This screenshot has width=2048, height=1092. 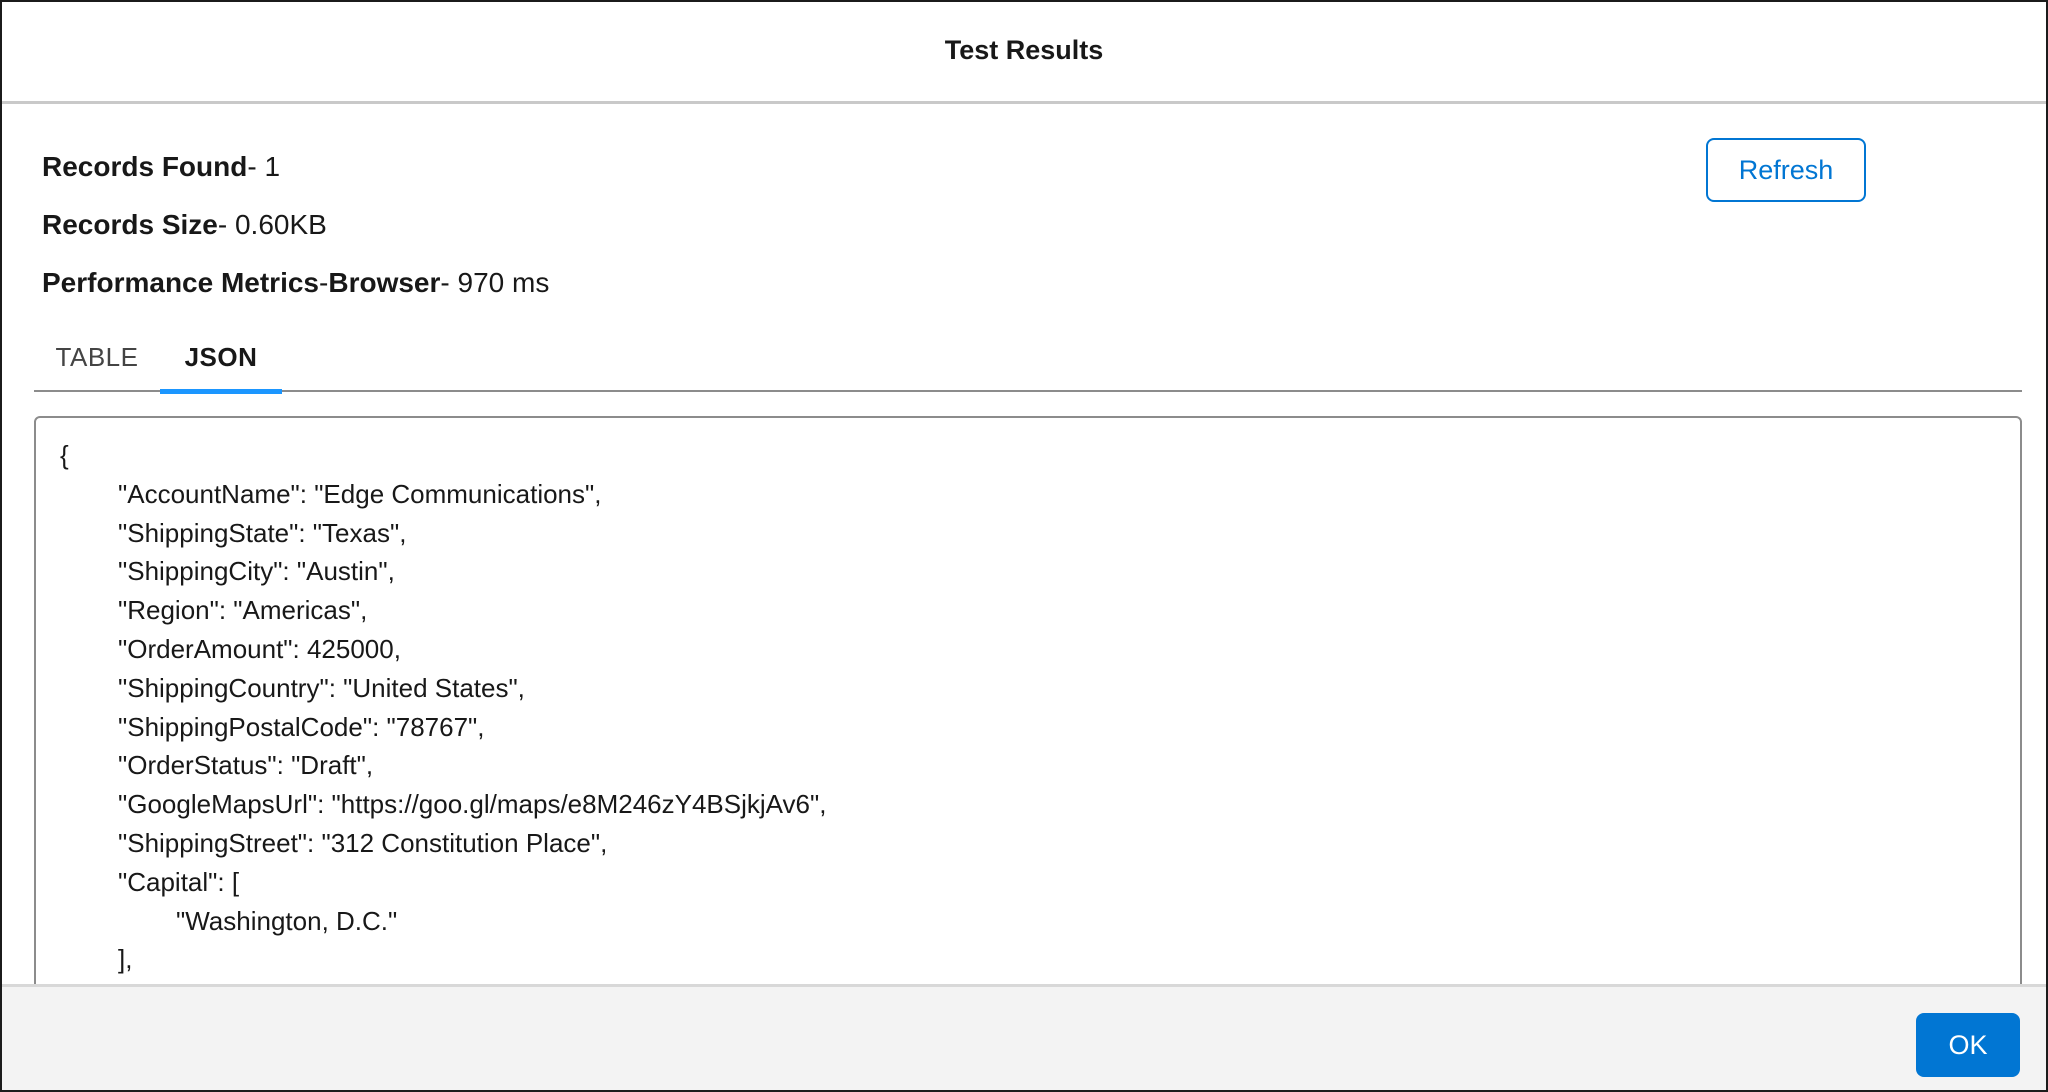 What do you see at coordinates (1786, 170) in the screenshot?
I see `refresh-button: Refresh` at bounding box center [1786, 170].